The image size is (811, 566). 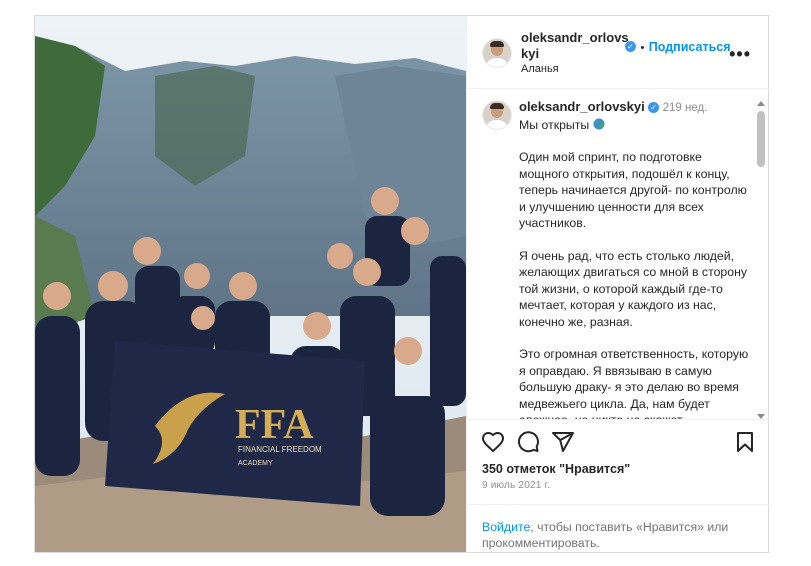 I want to click on caption-age: 219 нед., so click(x=685, y=108).